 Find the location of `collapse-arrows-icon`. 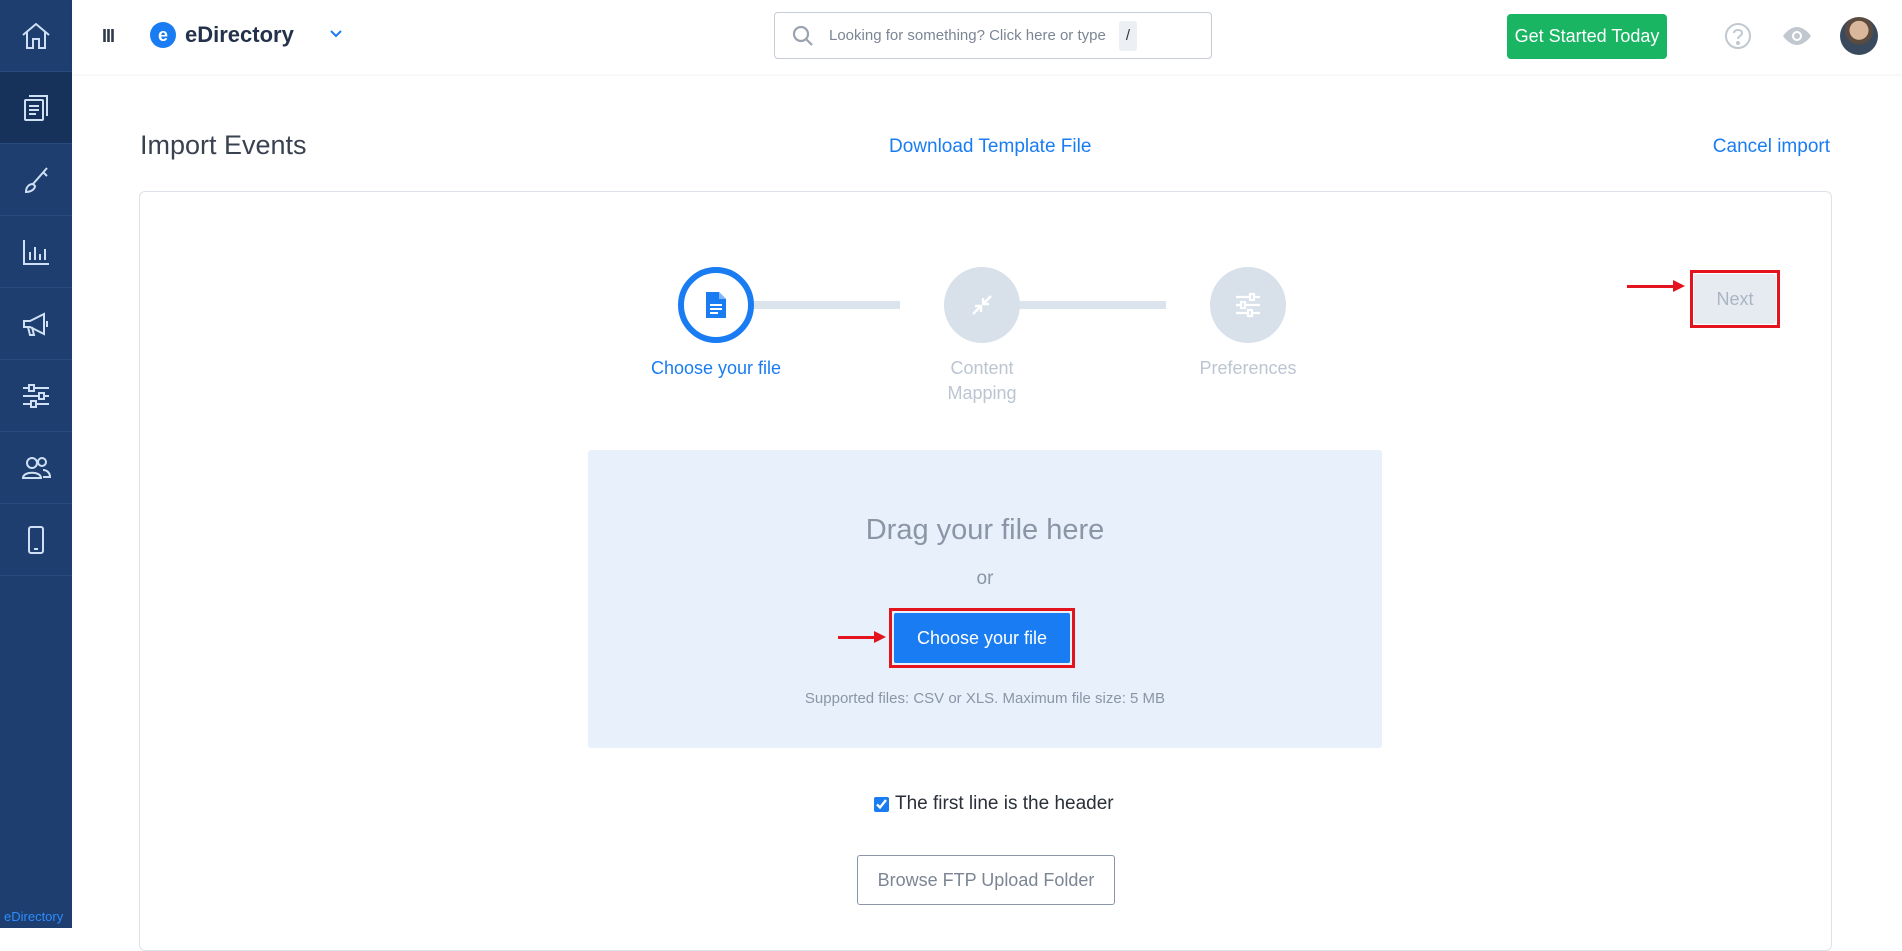

collapse-arrows-icon is located at coordinates (982, 305).